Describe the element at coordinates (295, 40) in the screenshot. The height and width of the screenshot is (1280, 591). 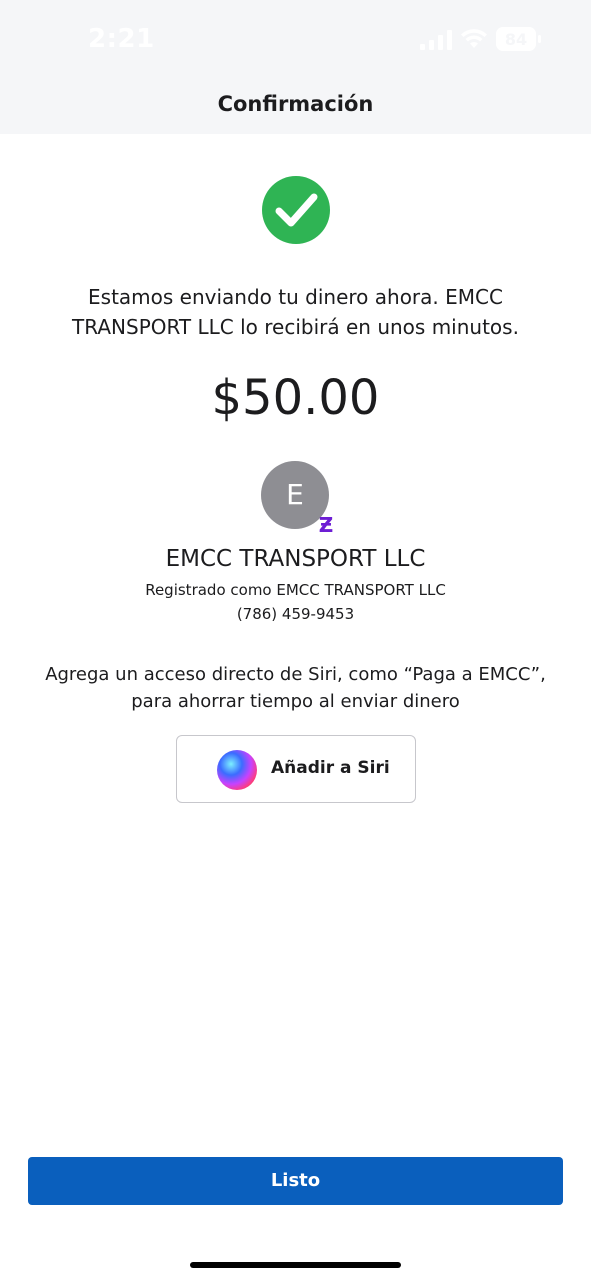
I see `status-bar: 2:21 84` at that location.